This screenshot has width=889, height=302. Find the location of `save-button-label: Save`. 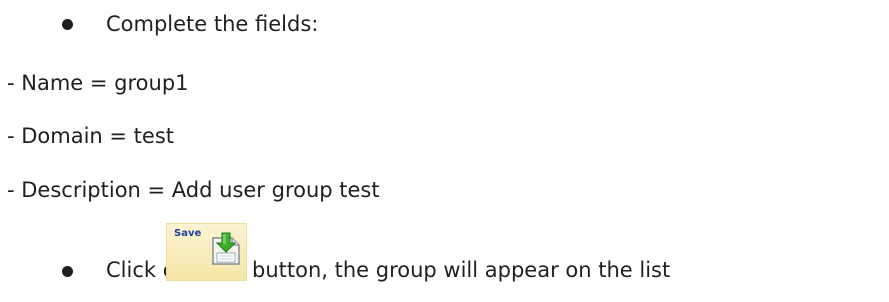

save-button-label: Save is located at coordinates (188, 233).